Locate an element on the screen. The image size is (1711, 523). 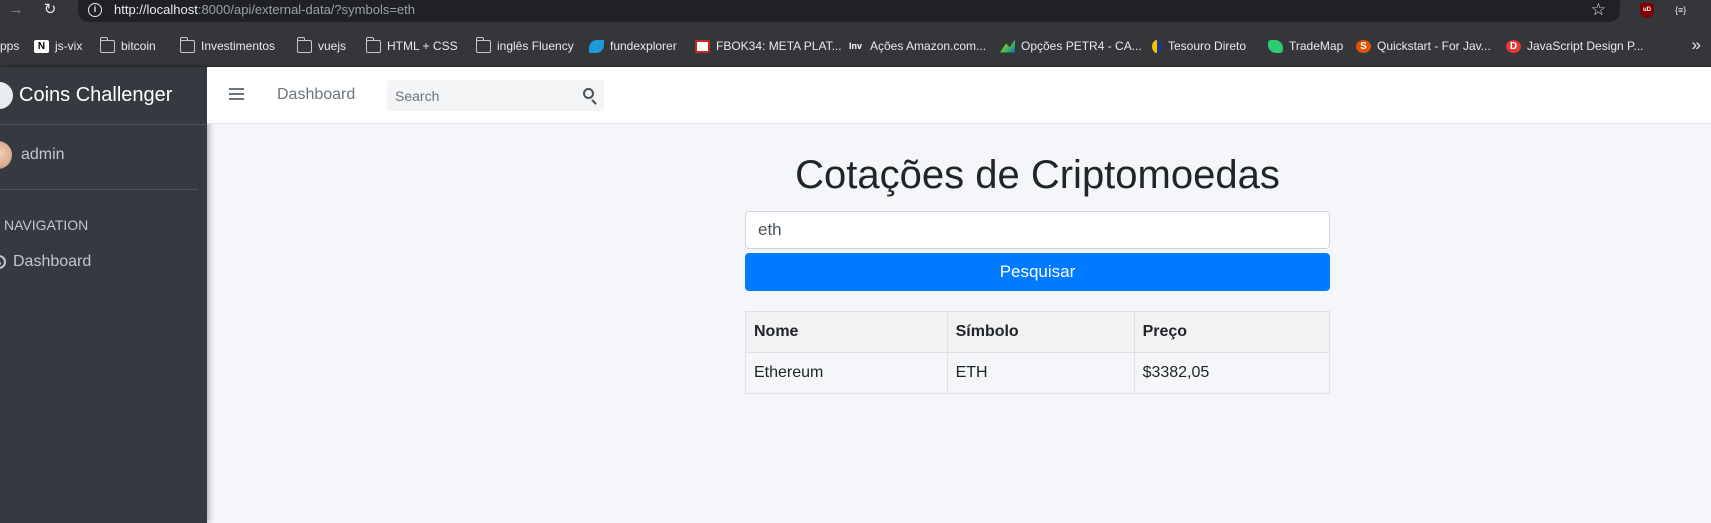
table-row: Ethereum ETH $3382,05 is located at coordinates (1038, 373).